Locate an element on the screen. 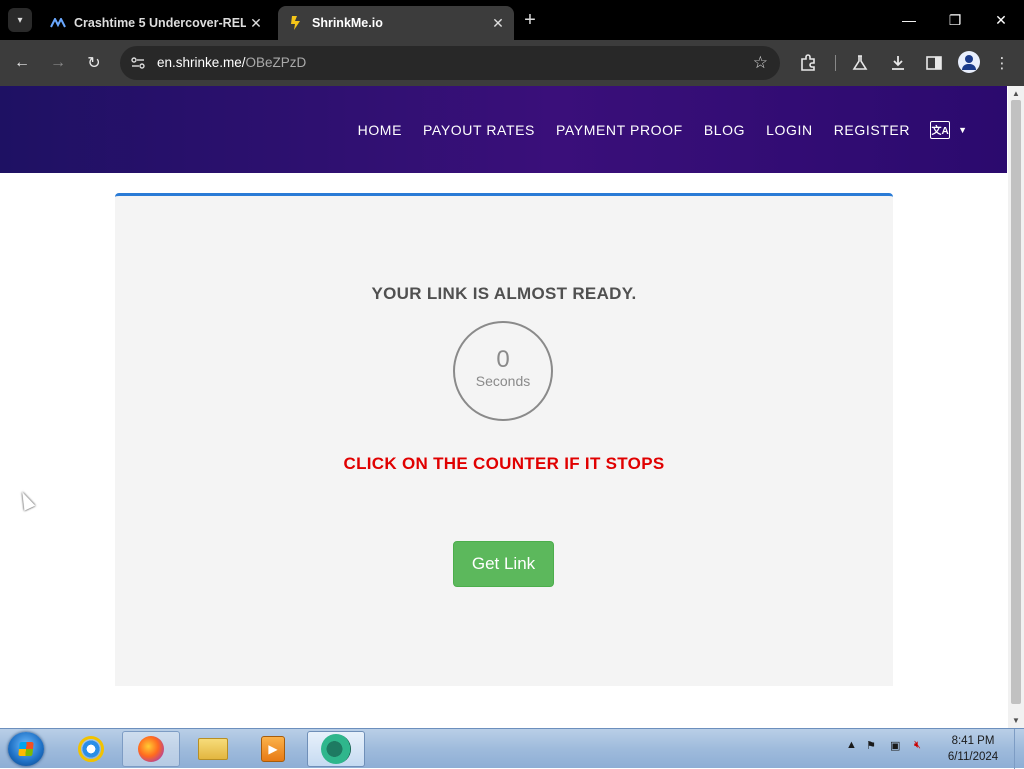 The image size is (1024, 769). page-scrollbar: ▲ ▼ is located at coordinates (1016, 407).